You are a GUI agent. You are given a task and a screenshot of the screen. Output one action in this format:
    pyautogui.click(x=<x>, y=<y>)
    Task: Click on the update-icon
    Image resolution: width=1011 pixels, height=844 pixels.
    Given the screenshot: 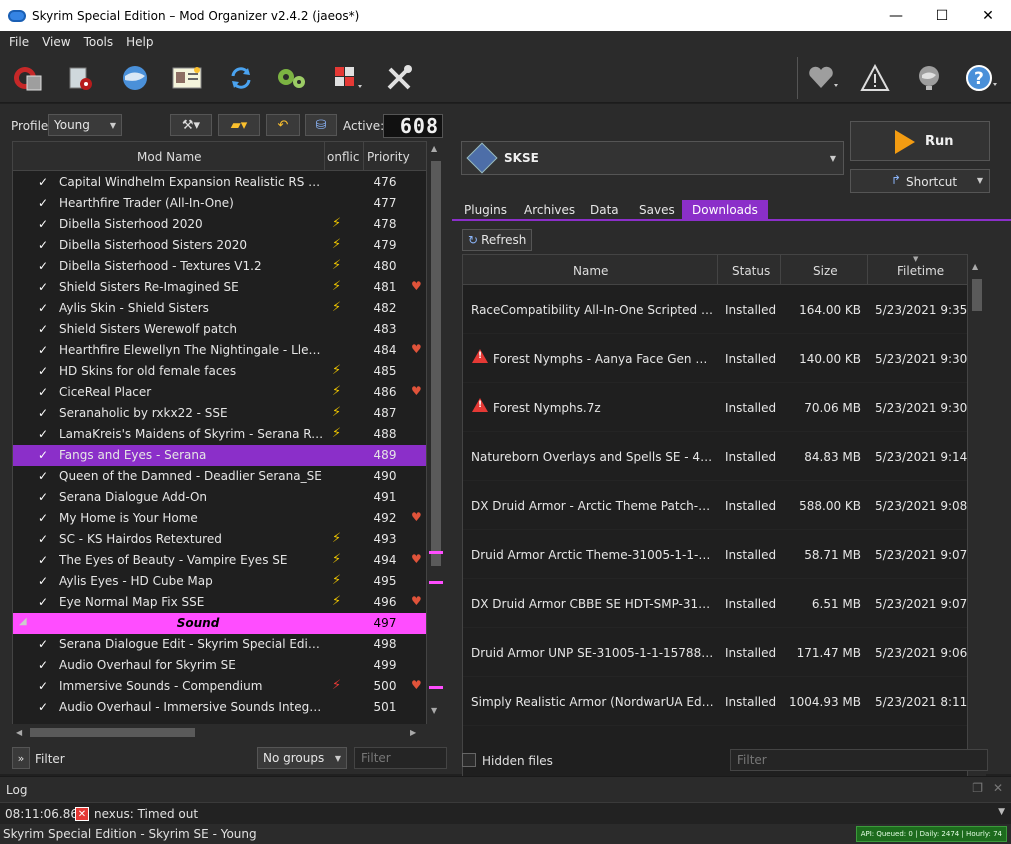 What is the action you would take?
    pyautogui.click(x=929, y=78)
    